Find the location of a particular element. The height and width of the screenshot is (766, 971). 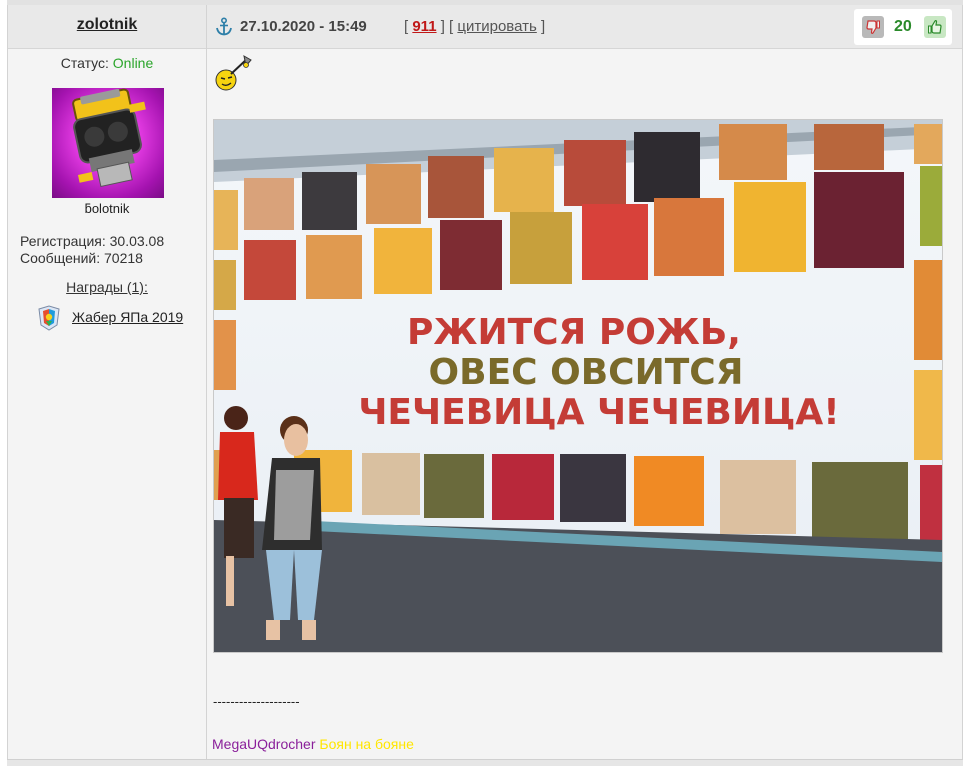

user-nick-mirrored: ƃоlоtnіk is located at coordinates (107, 208).